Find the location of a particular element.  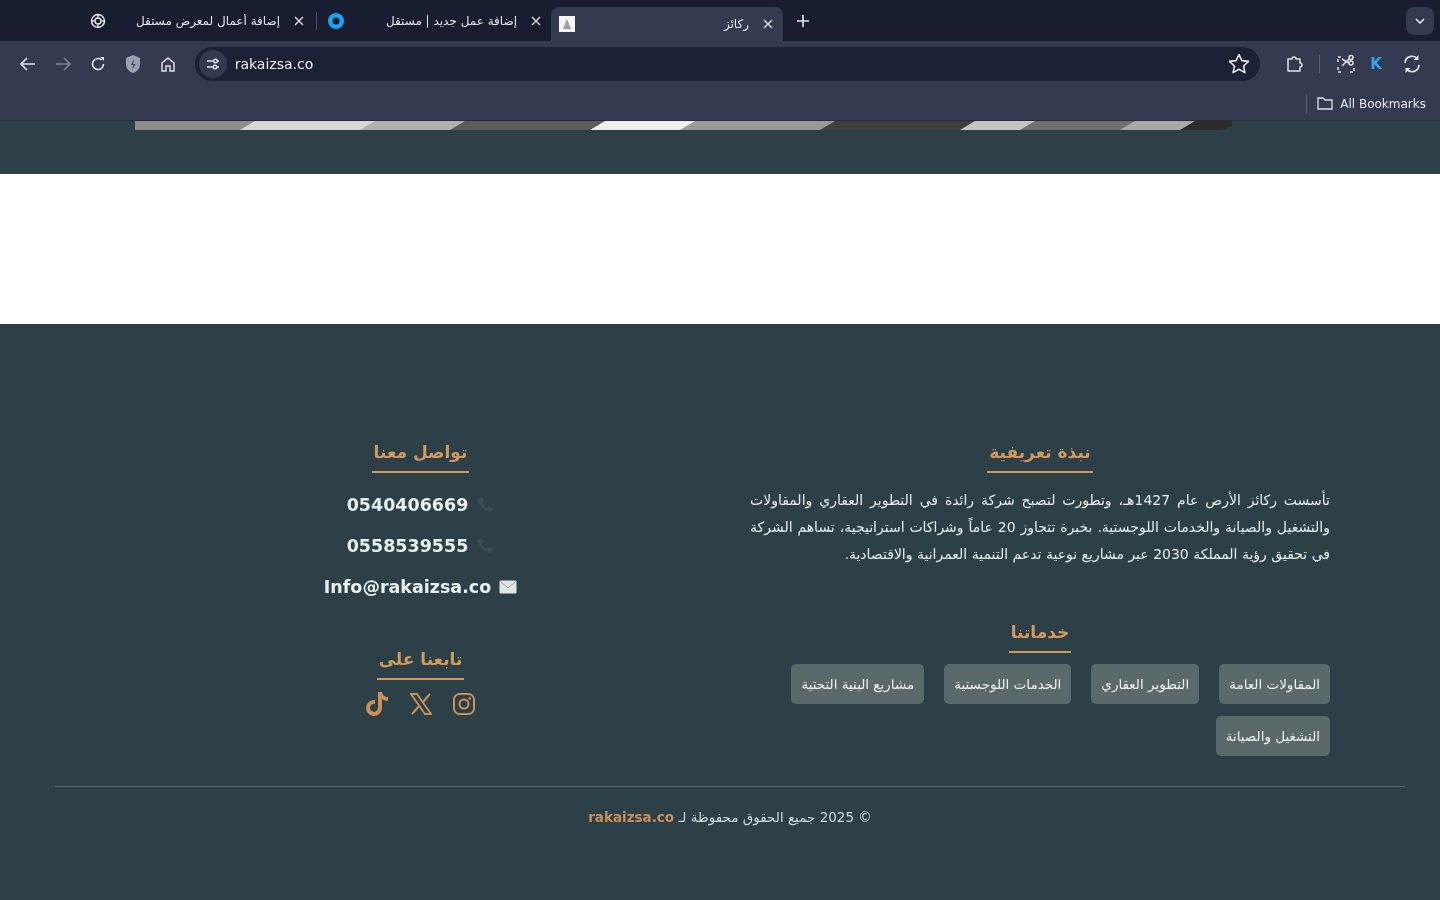

forward-arrow-icon is located at coordinates (62, 64).